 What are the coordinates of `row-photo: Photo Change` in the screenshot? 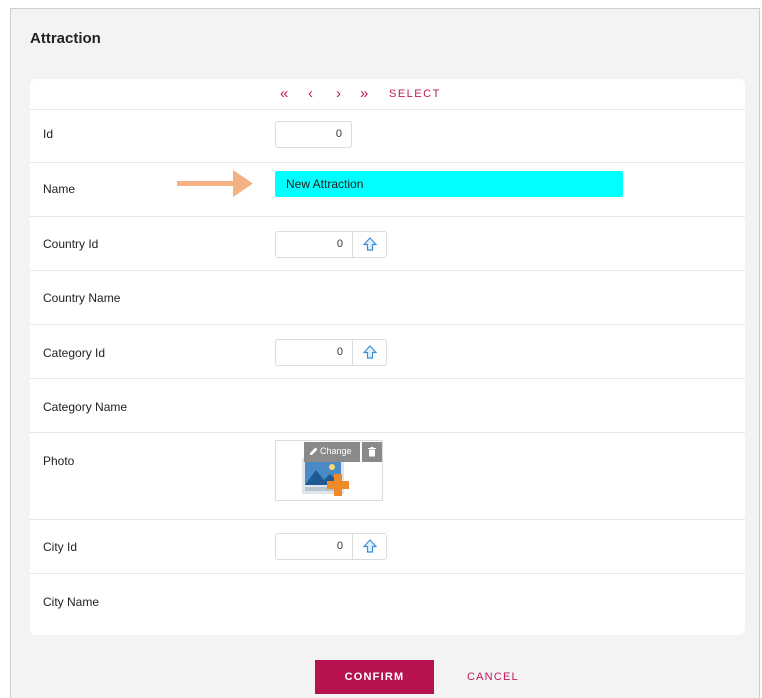 It's located at (387, 476).